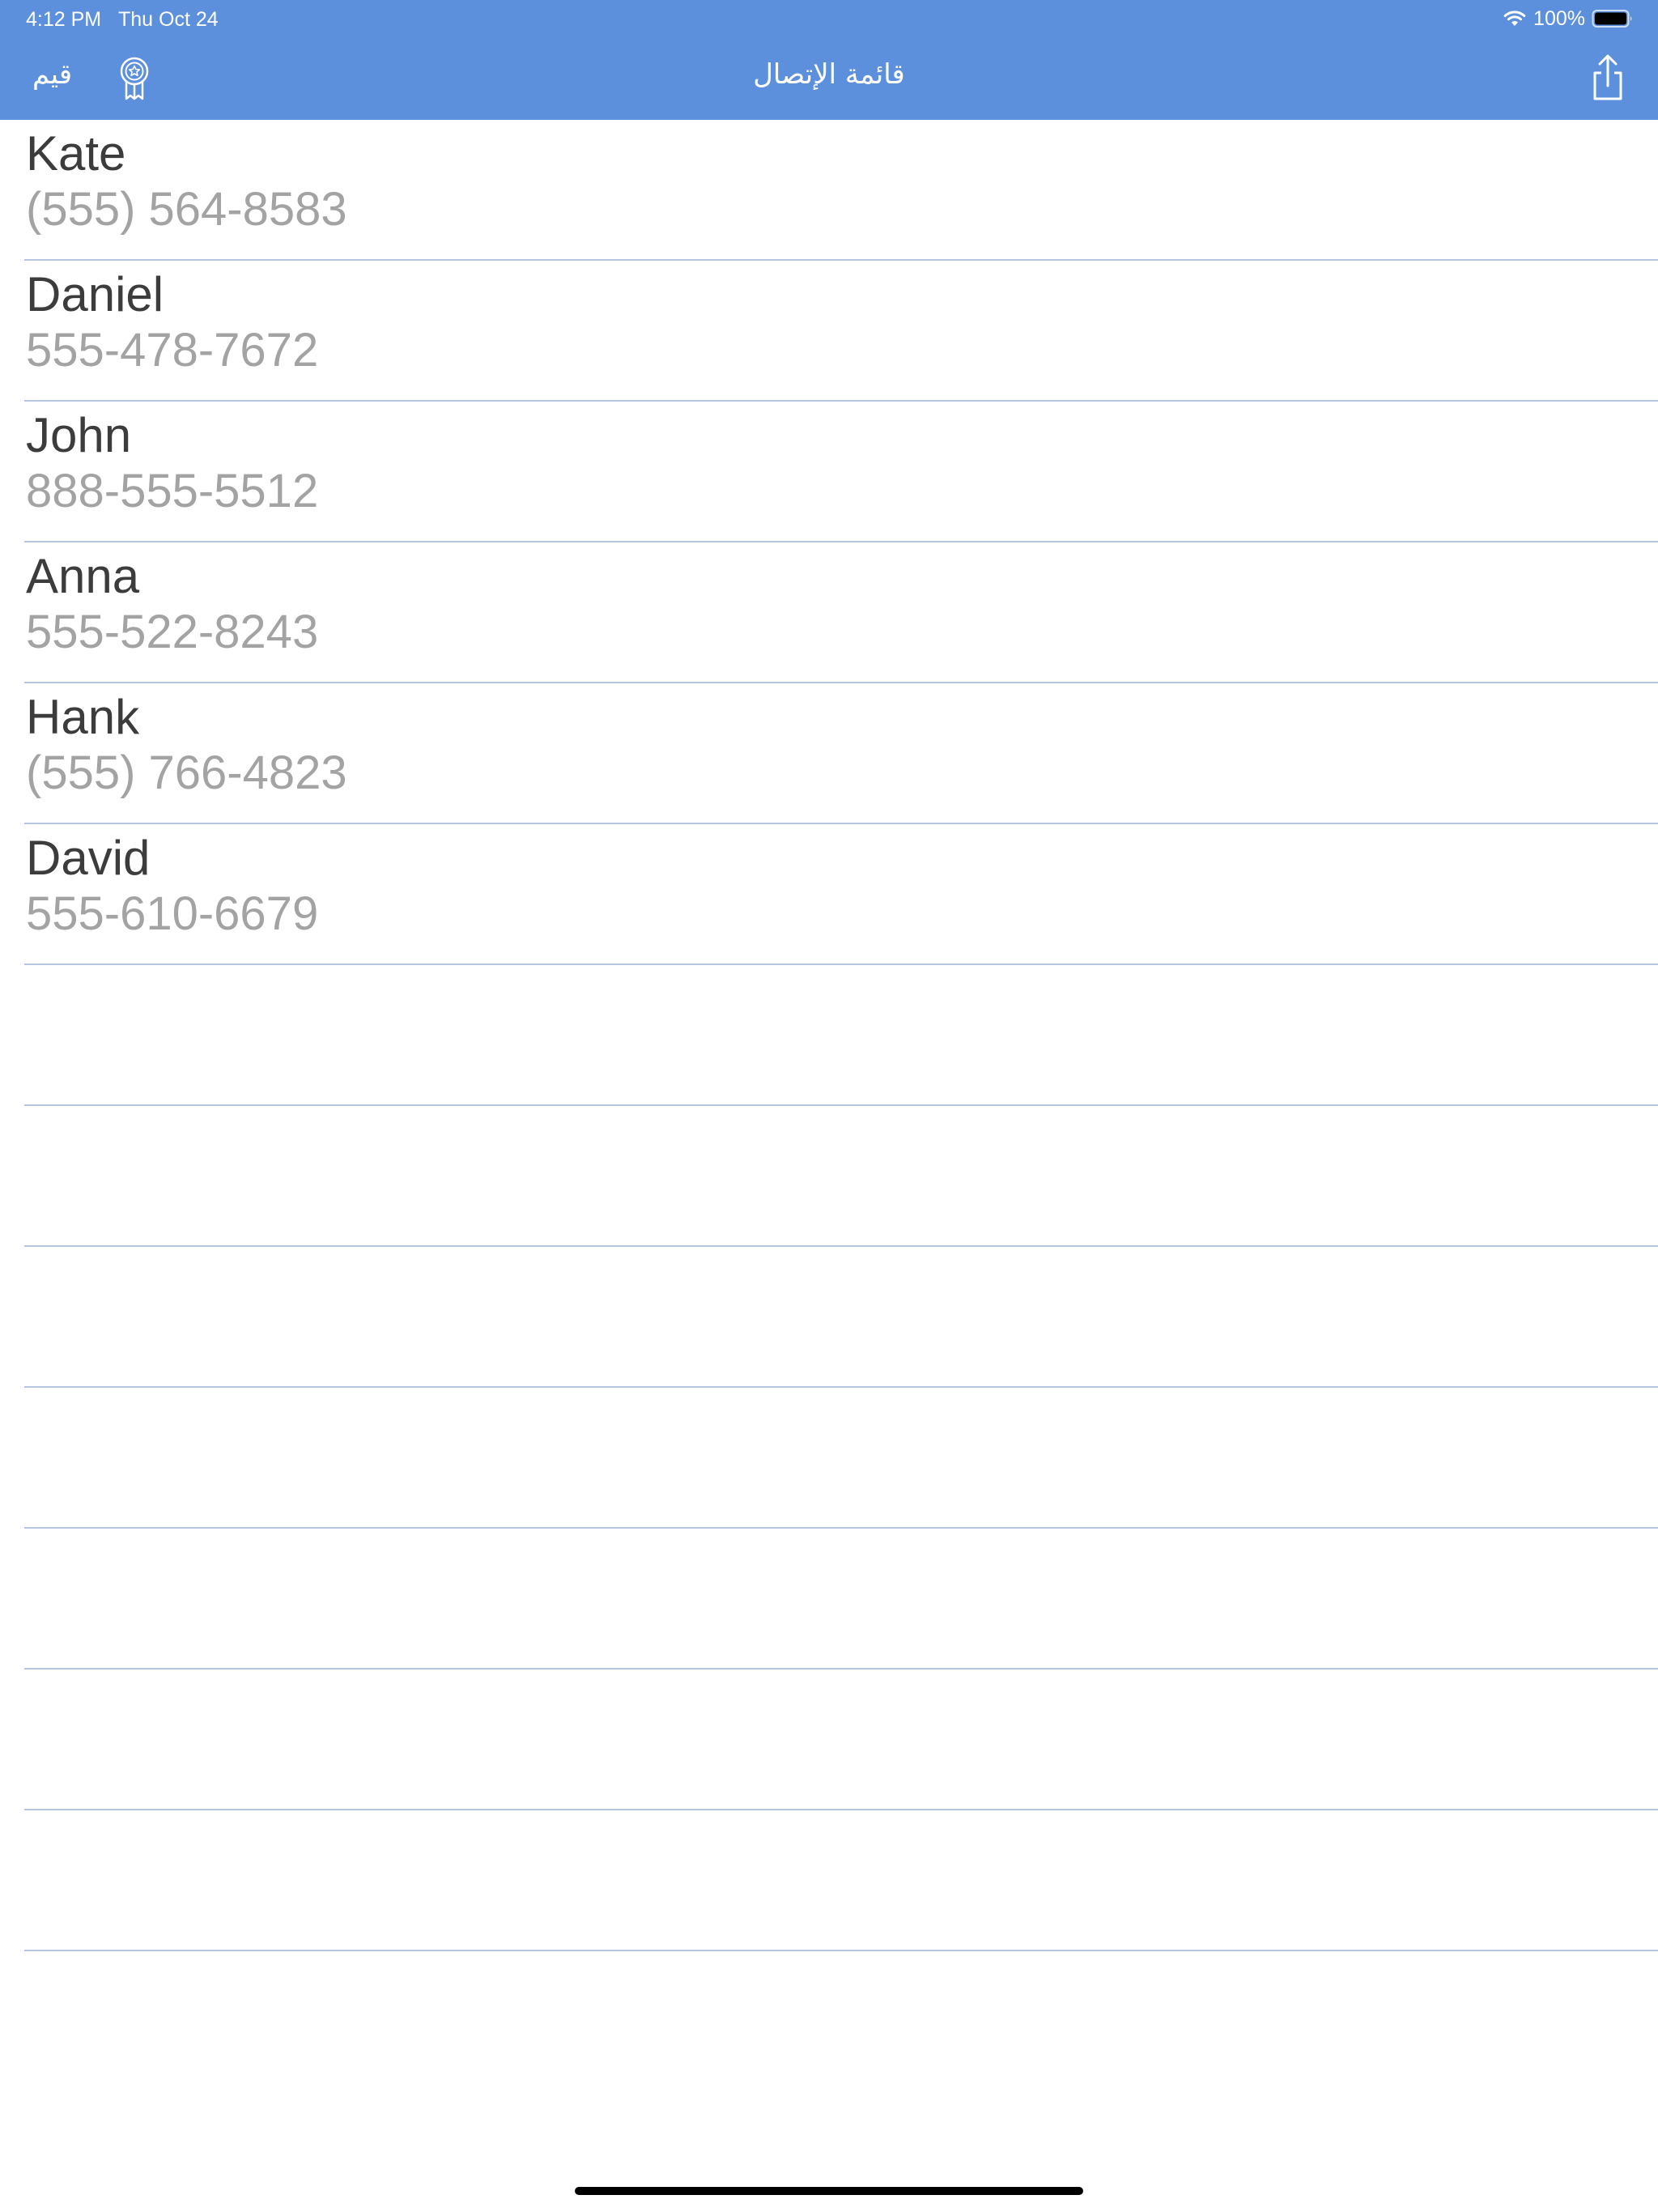 This screenshot has width=1658, height=2212. Describe the element at coordinates (76, 154) in the screenshot. I see `contact-name: Kate` at that location.